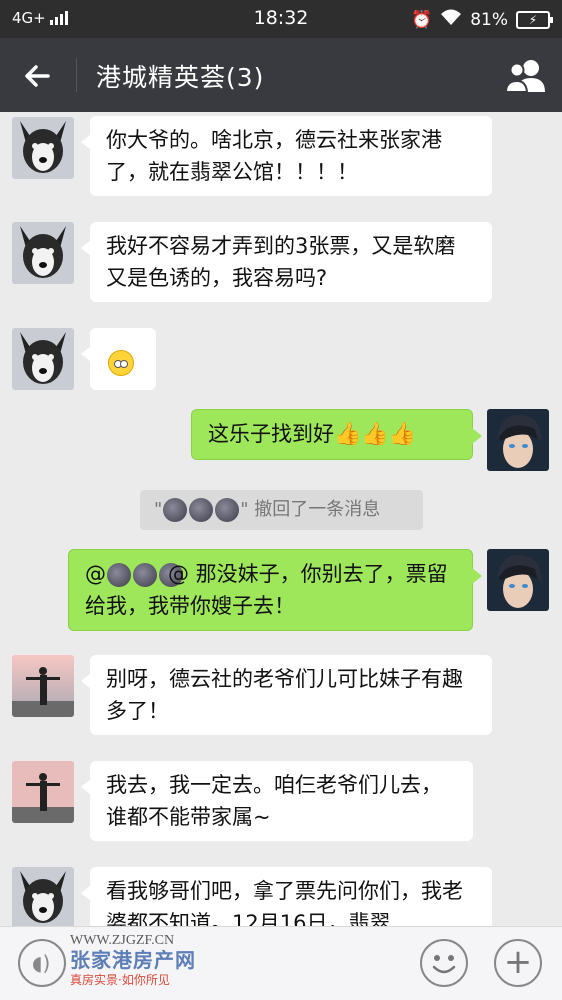 Image resolution: width=562 pixels, height=1000 pixels. I want to click on quote-open: ", so click(158, 509).